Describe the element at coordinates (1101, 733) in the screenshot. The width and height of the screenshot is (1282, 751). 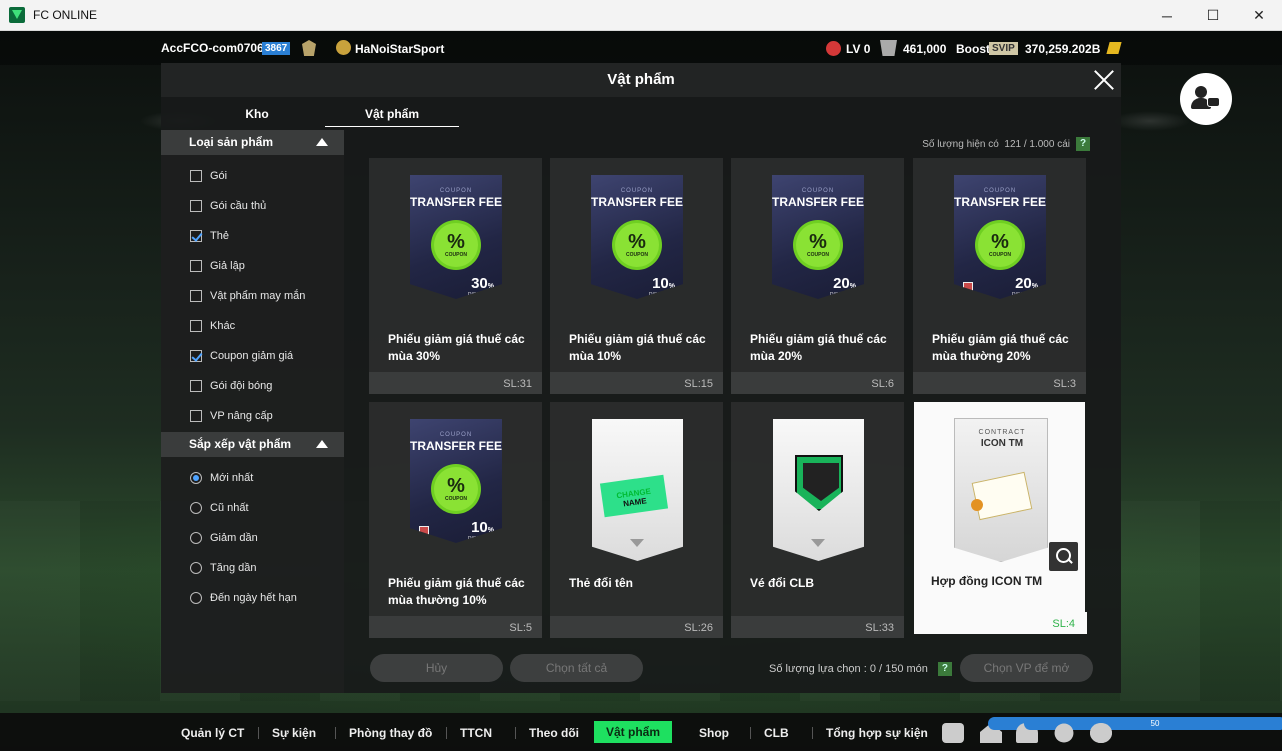
I see `settings-gear-icon` at that location.